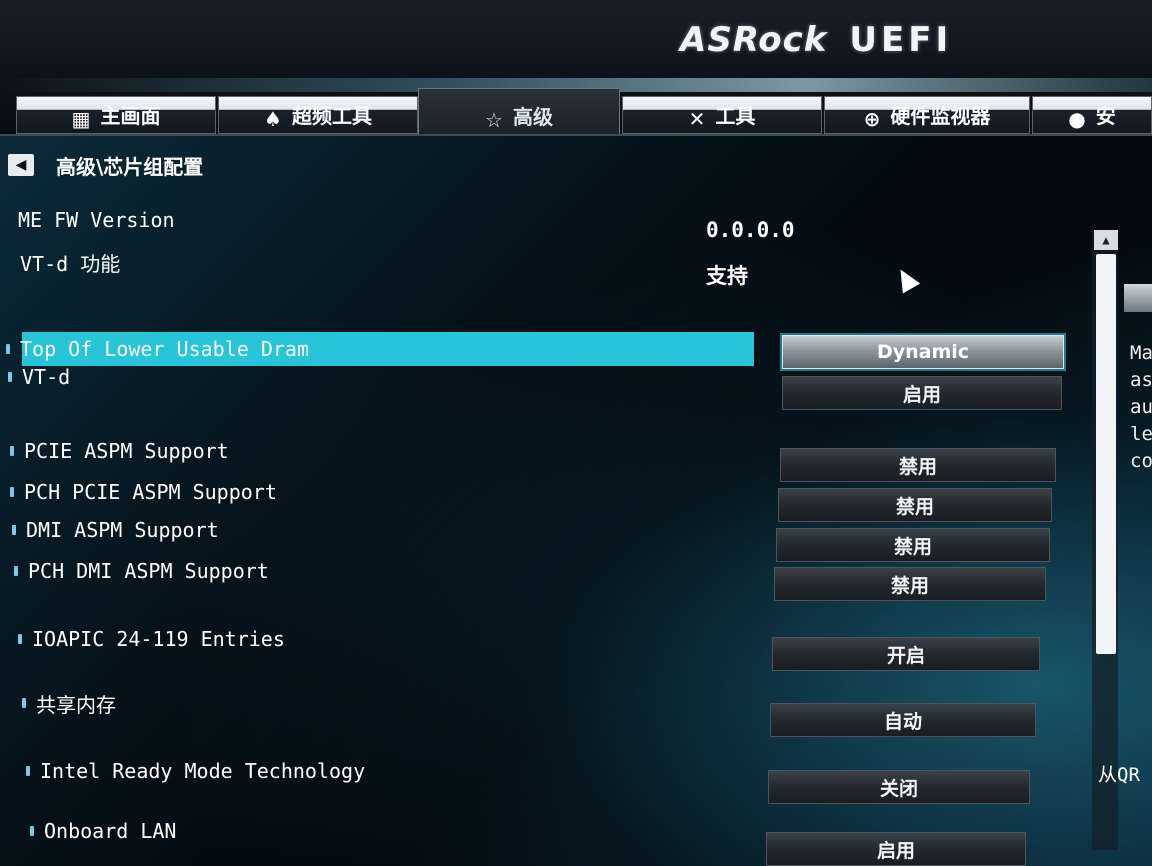 The image size is (1152, 866). I want to click on scroll-up-button: ▲, so click(1106, 240).